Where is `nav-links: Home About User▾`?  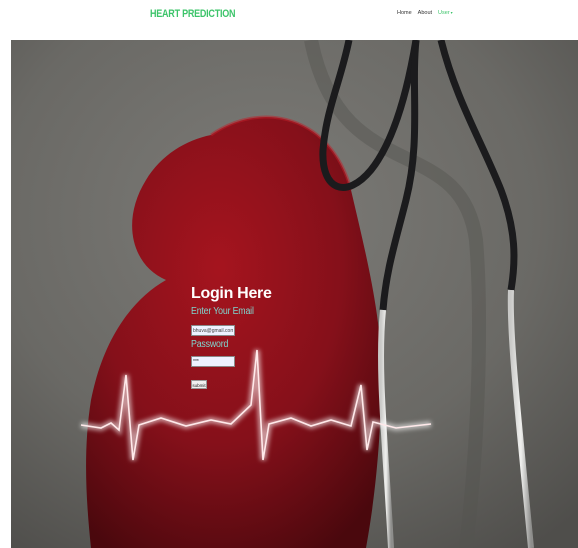 nav-links: Home About User▾ is located at coordinates (425, 13).